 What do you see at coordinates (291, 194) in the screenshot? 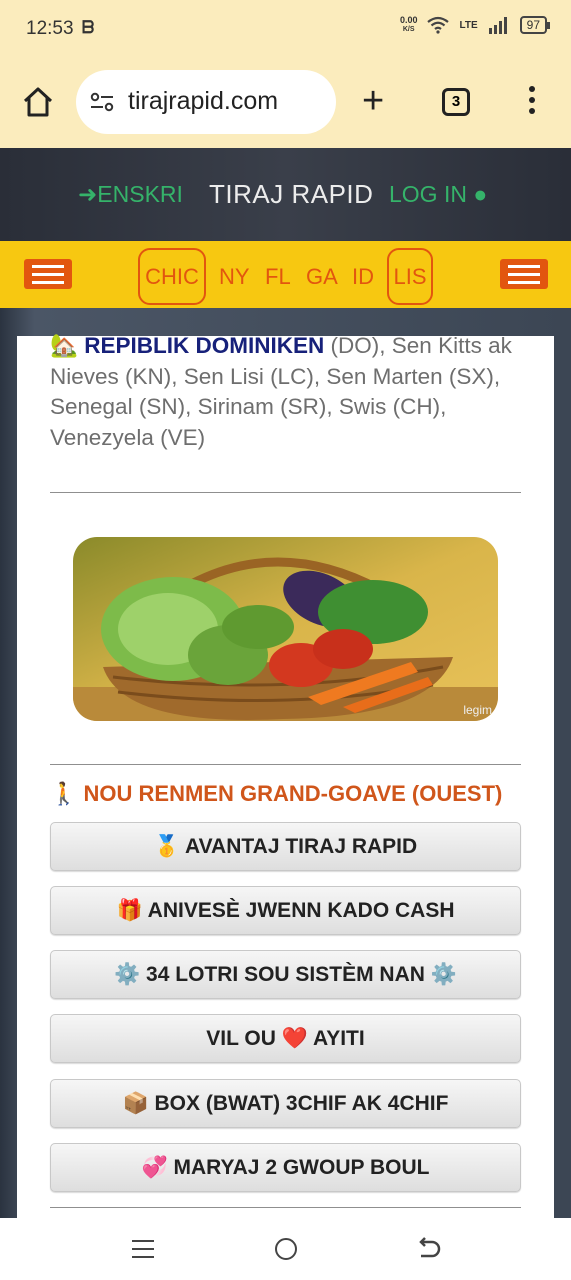
I see `site-brand: TIRAJ RAPID` at bounding box center [291, 194].